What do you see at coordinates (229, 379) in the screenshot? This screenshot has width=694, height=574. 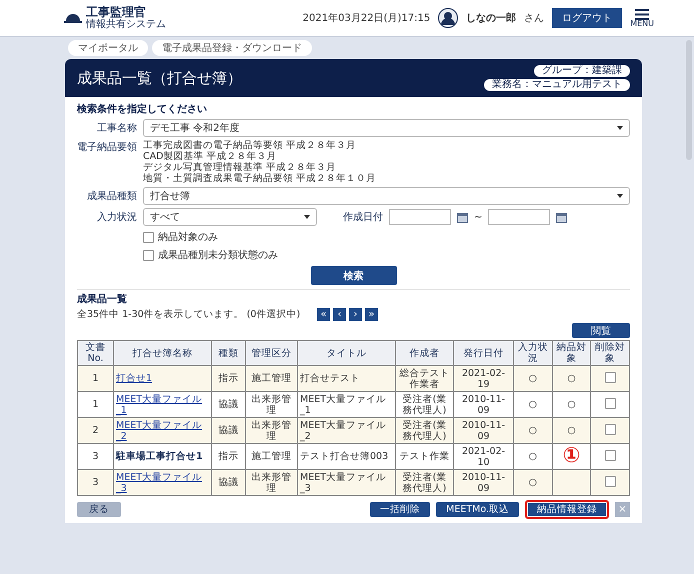 I see `table-cell: 指示` at bounding box center [229, 379].